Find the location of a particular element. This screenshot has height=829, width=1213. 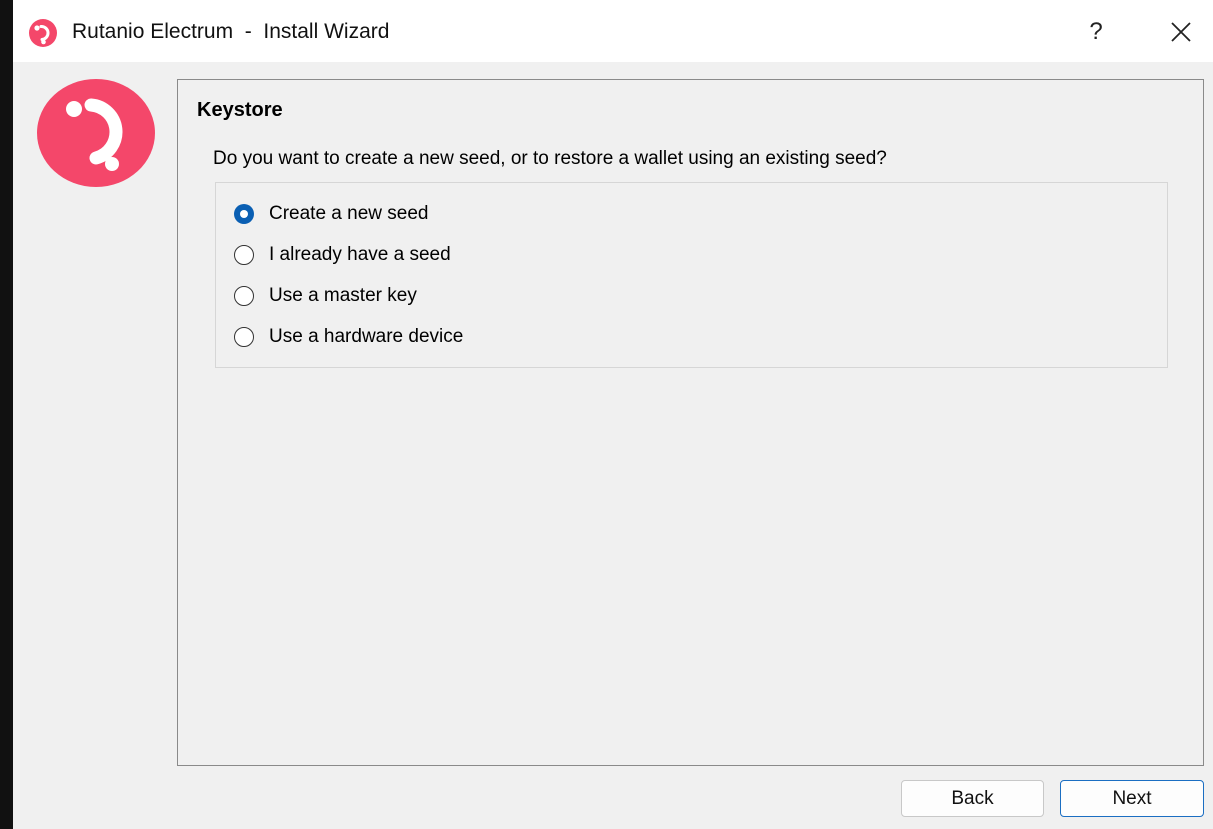

next-button: Next is located at coordinates (1132, 798).